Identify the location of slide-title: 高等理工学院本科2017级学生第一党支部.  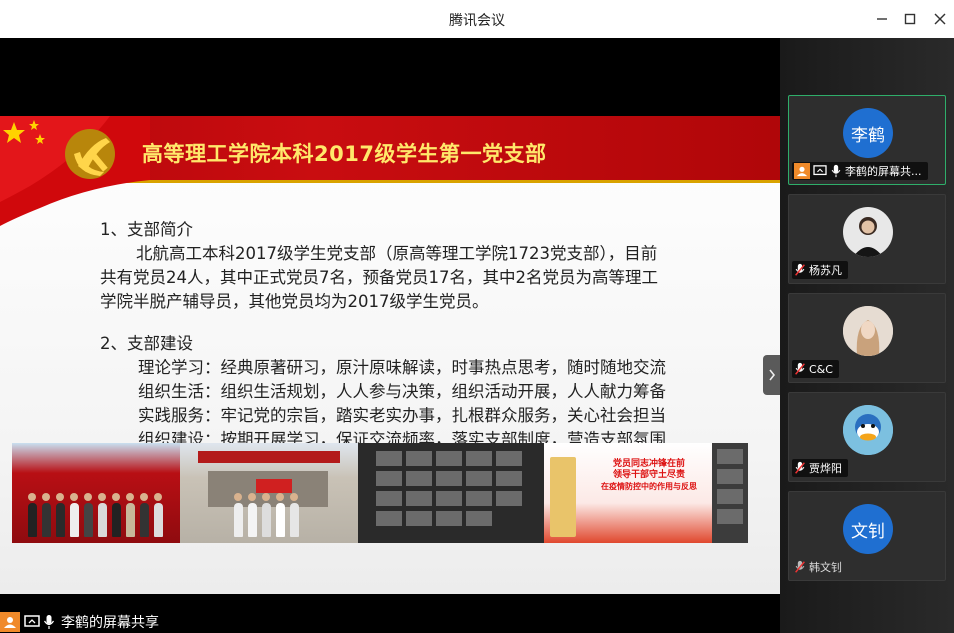
(344, 154).